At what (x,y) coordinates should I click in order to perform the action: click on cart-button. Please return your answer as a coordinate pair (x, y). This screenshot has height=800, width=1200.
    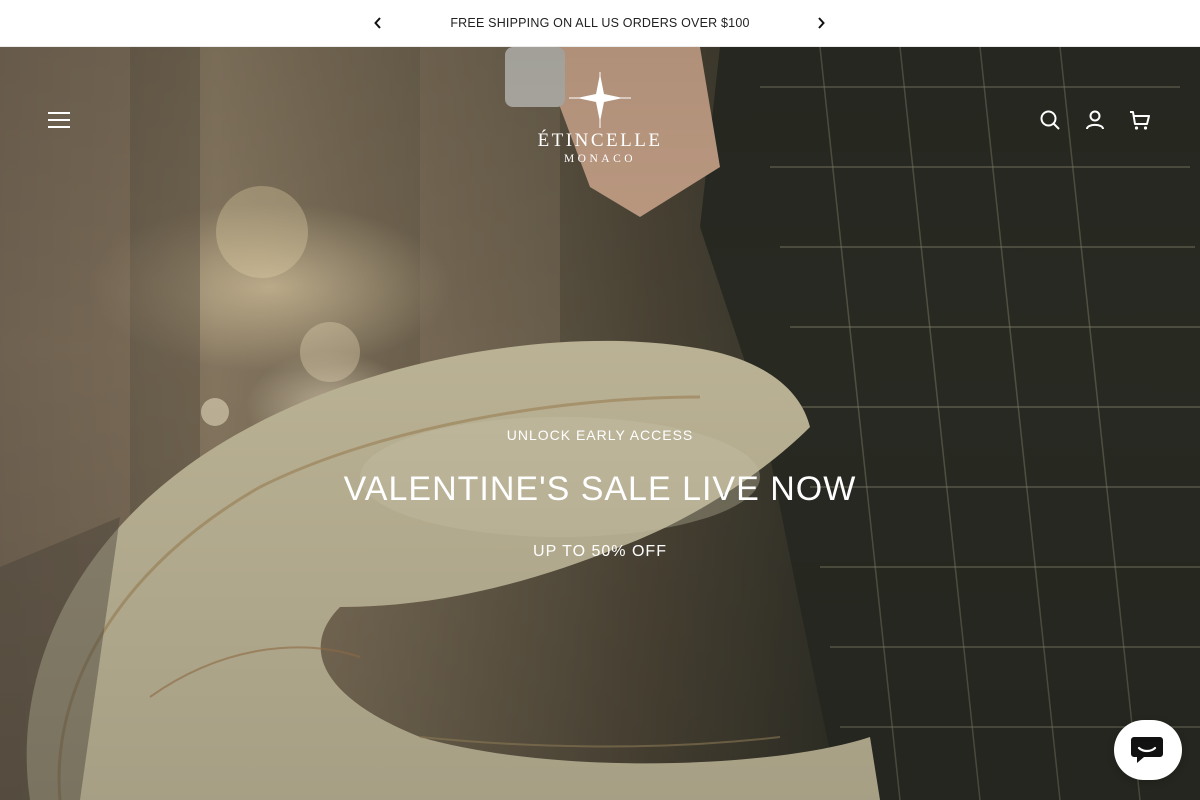
    Looking at the image, I should click on (1140, 120).